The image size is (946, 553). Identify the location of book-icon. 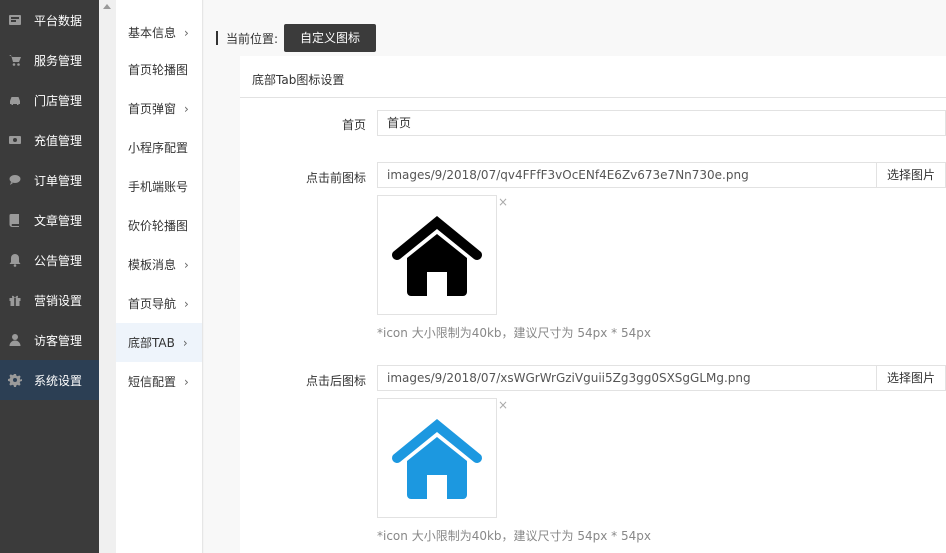
(15, 220).